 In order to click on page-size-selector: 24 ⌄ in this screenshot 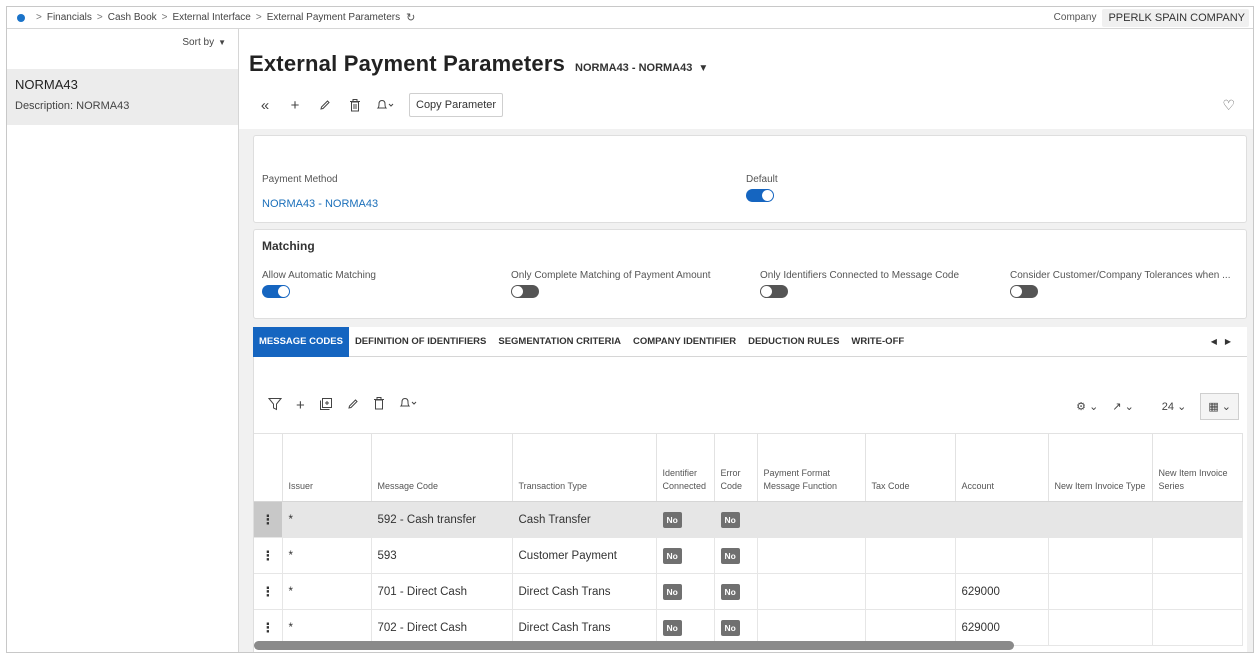, I will do `click(1167, 406)`.